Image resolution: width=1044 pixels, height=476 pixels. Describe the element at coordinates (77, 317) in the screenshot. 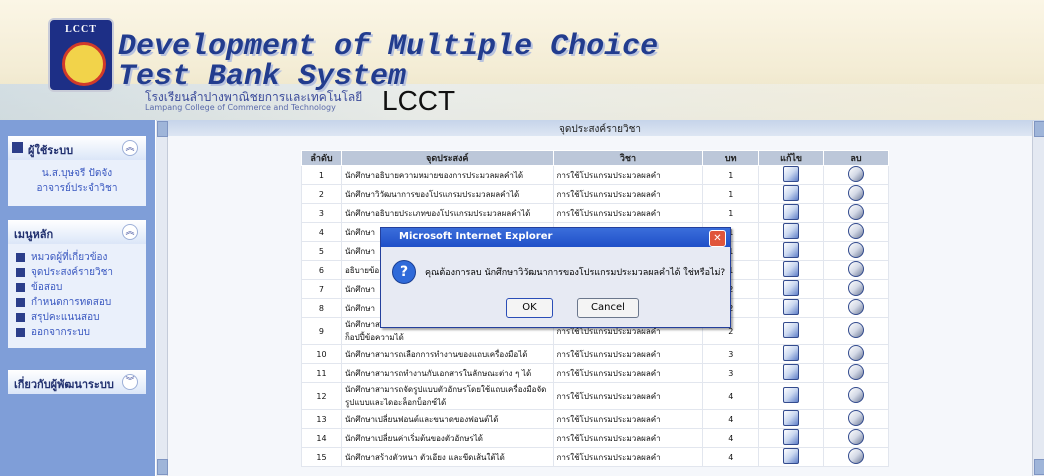

I see `menu-item-score-summary: สรุปคะแนนสอบ` at that location.